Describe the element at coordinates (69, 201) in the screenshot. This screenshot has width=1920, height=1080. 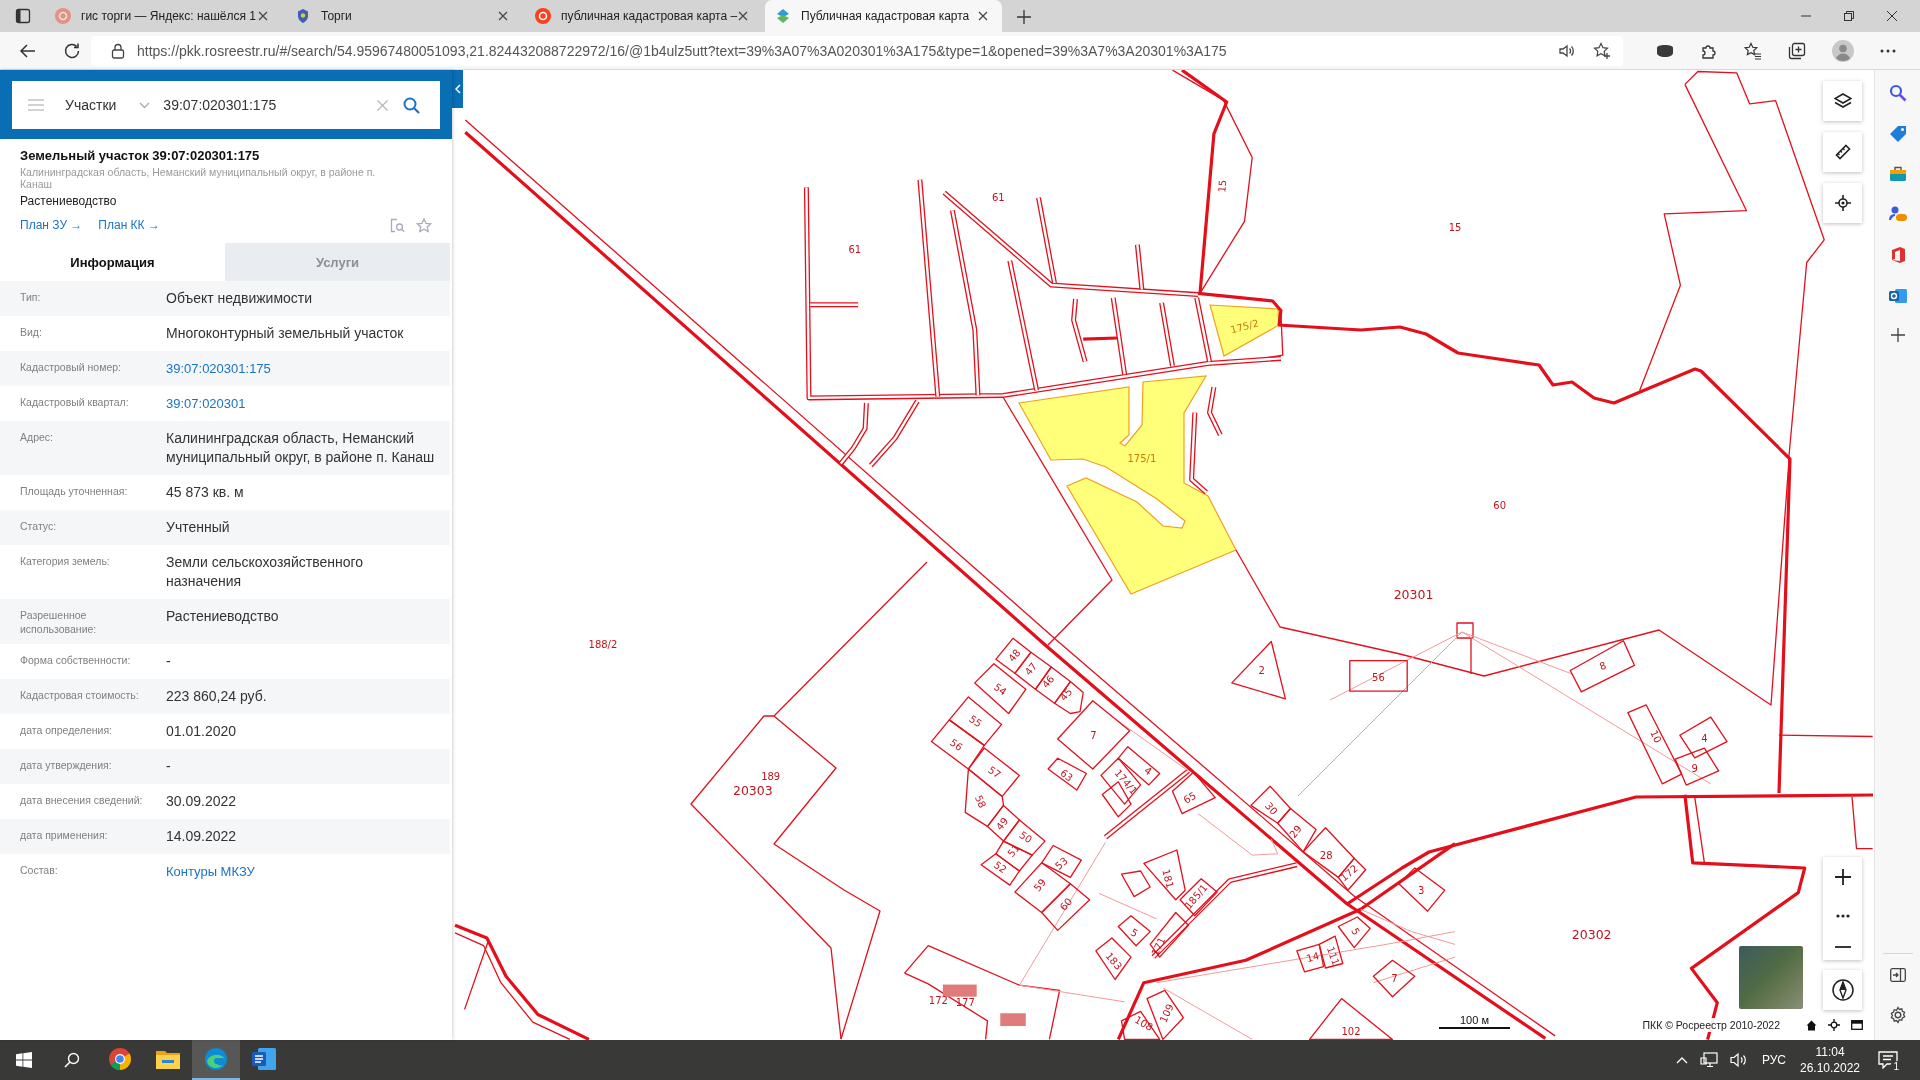
I see `parcel-purpose: Растениеводство` at that location.